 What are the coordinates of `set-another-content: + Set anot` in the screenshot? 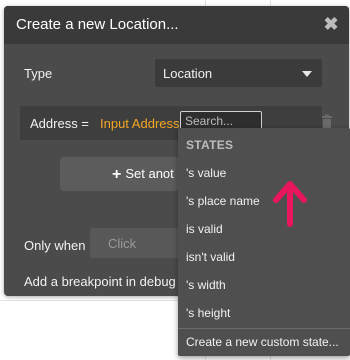 It's located at (143, 175).